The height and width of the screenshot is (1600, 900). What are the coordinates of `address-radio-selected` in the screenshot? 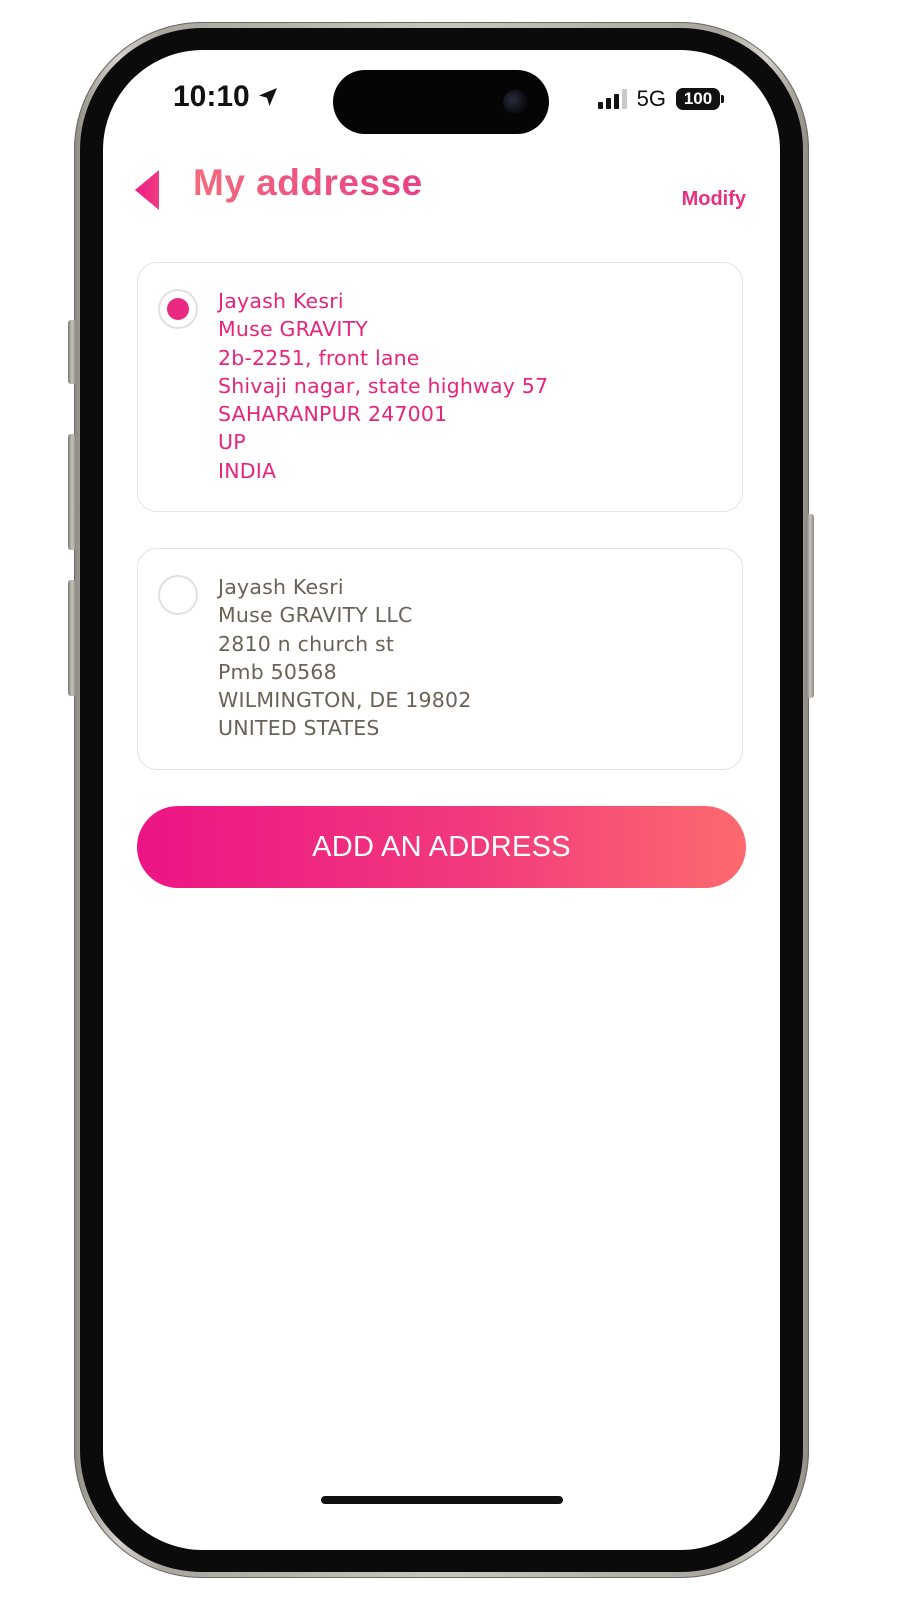 It's located at (178, 309).